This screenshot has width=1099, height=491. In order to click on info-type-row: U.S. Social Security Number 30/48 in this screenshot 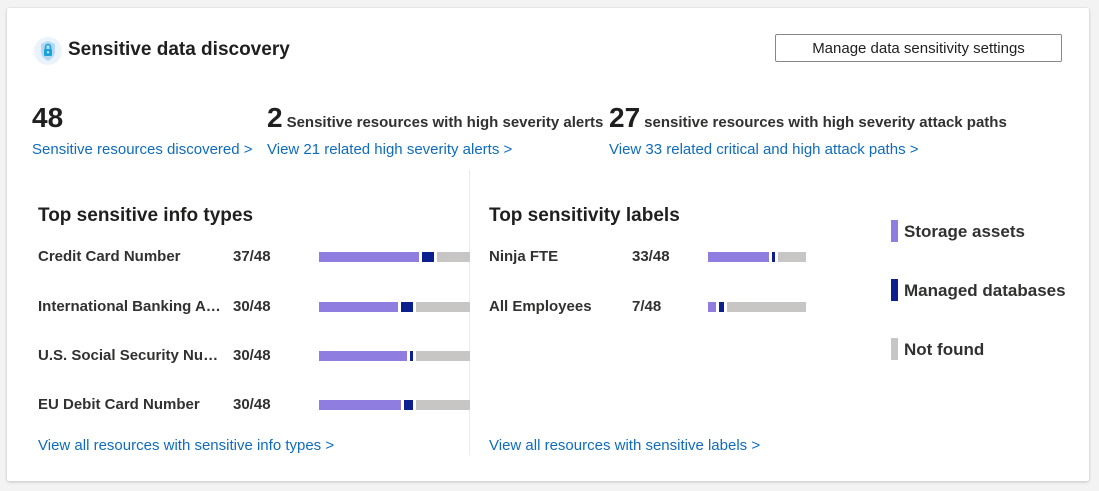, I will do `click(254, 357)`.